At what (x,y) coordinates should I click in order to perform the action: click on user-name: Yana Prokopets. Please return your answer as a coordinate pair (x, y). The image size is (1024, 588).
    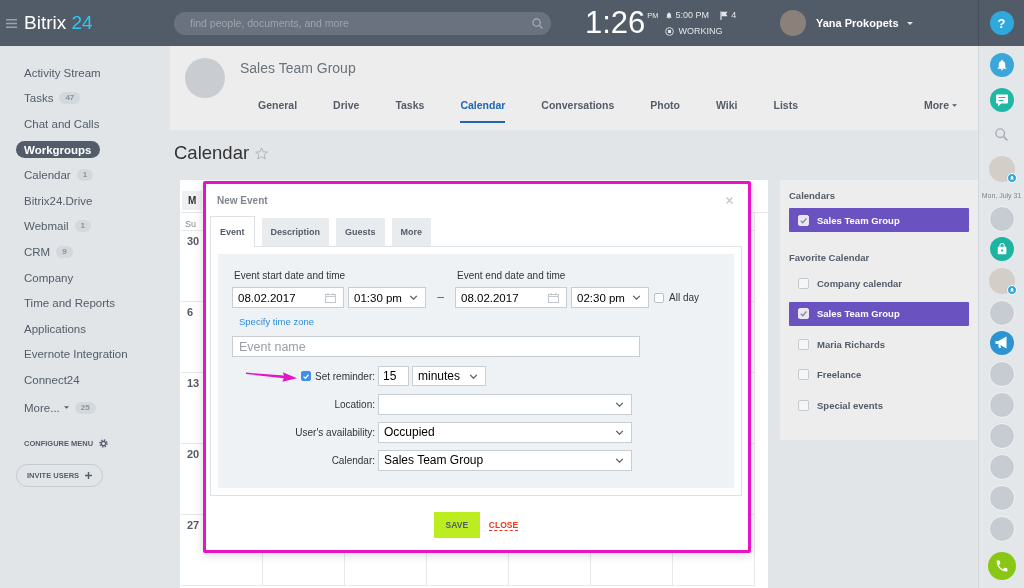
    Looking at the image, I should click on (857, 23).